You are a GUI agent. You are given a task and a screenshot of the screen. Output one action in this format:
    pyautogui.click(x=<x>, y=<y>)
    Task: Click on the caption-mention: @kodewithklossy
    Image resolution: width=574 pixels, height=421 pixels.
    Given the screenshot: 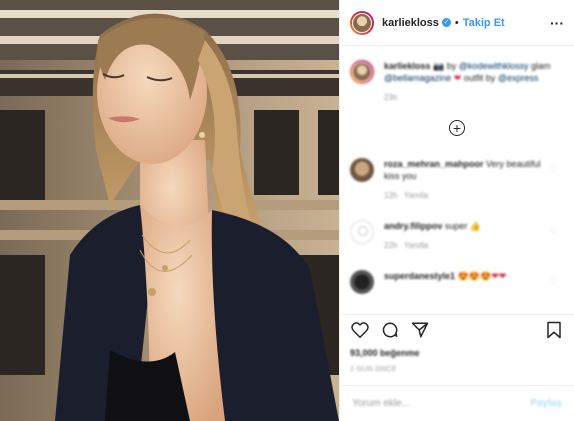 What is the action you would take?
    pyautogui.click(x=494, y=66)
    